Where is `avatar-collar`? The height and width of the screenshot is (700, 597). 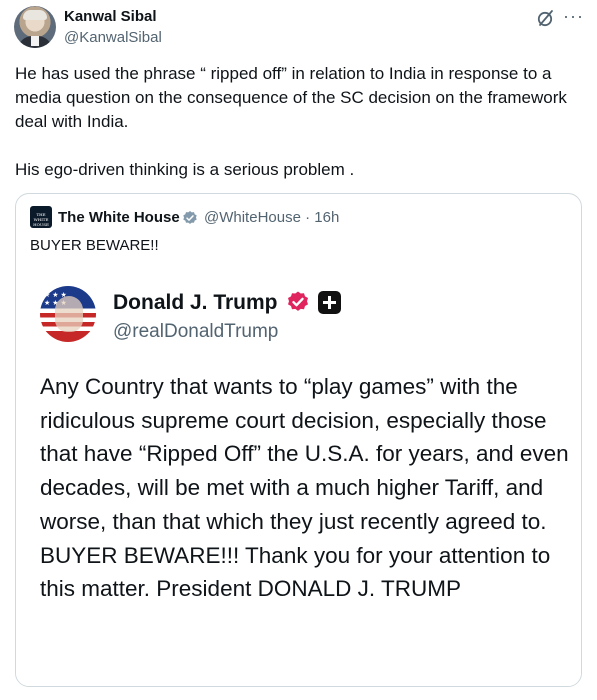
avatar-collar is located at coordinates (35, 41).